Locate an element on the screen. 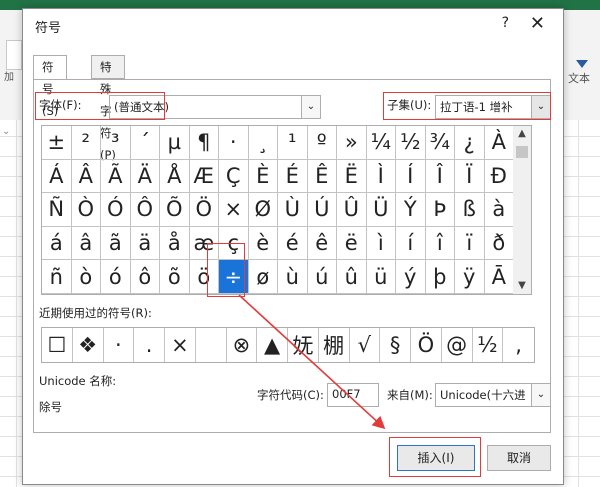  symbol-cell: Ñ is located at coordinates (57, 210).